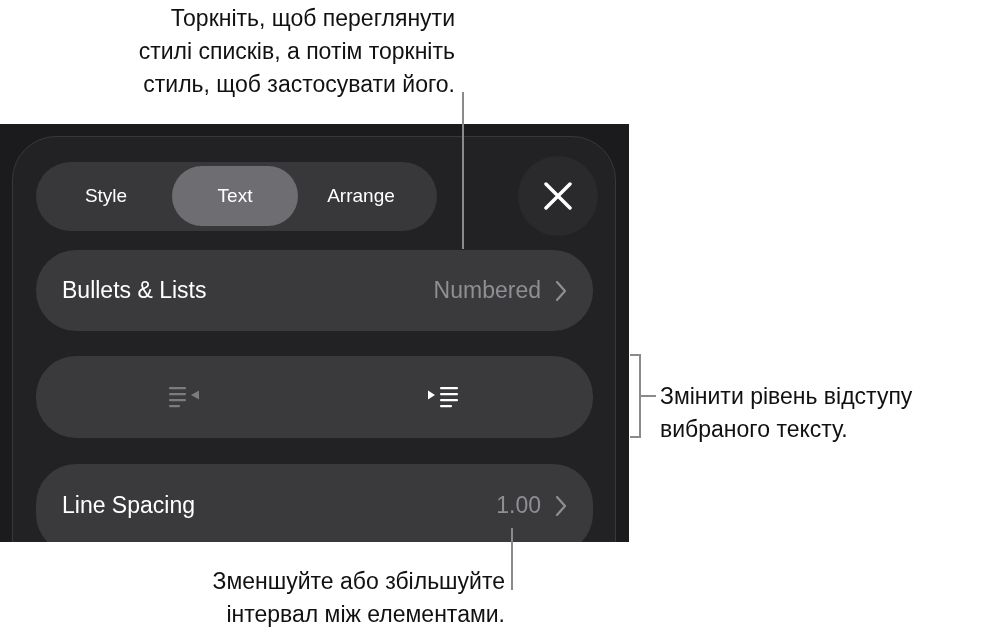 This screenshot has height=638, width=1001. I want to click on callout-text: Торкніть, щоб переглянути стилі списків, а потім торкніть стиль, щоб застосувати його., so click(296, 51).